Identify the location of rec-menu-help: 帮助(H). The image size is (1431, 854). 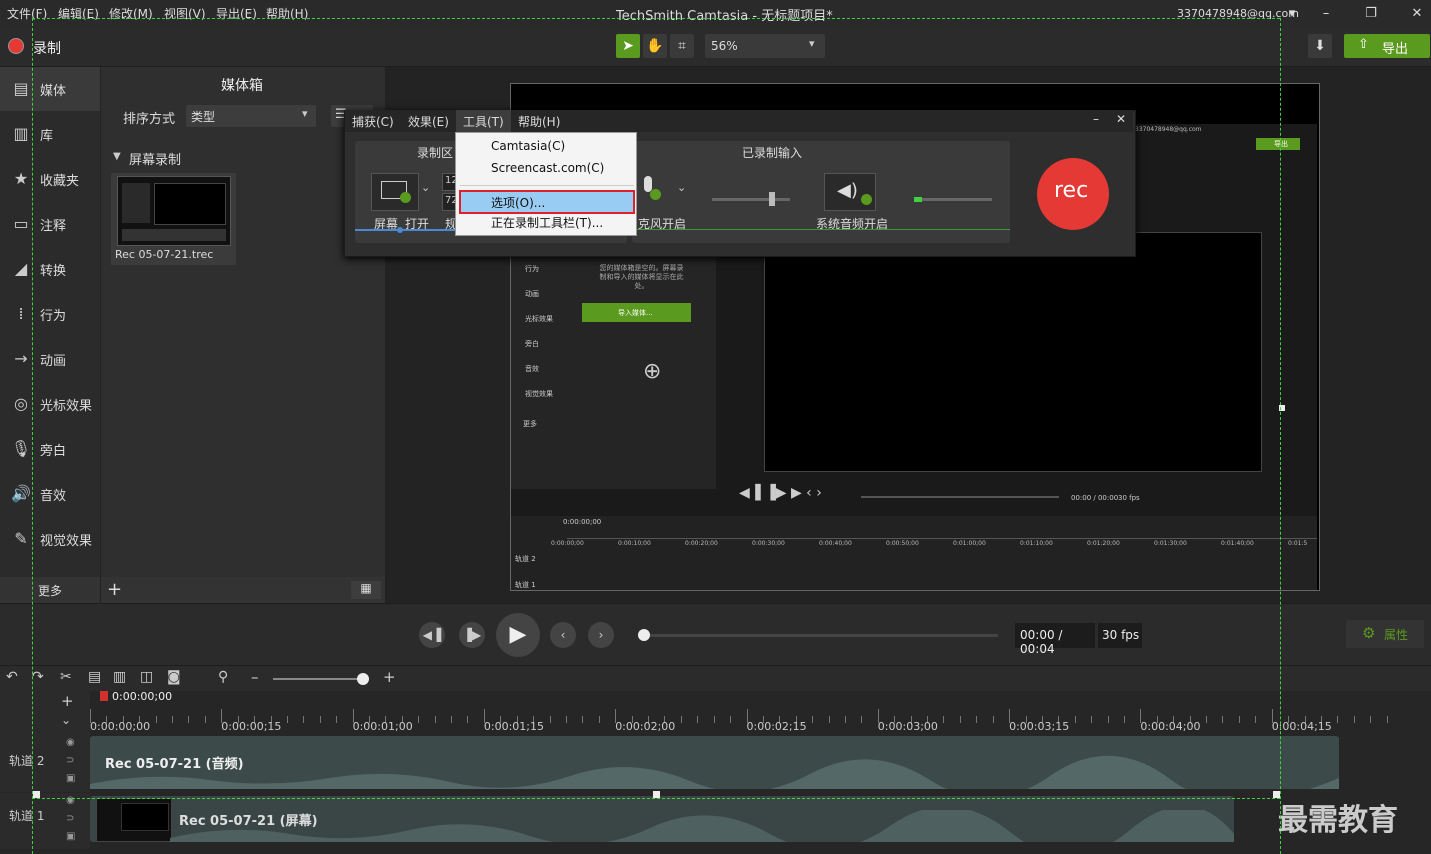
(539, 121).